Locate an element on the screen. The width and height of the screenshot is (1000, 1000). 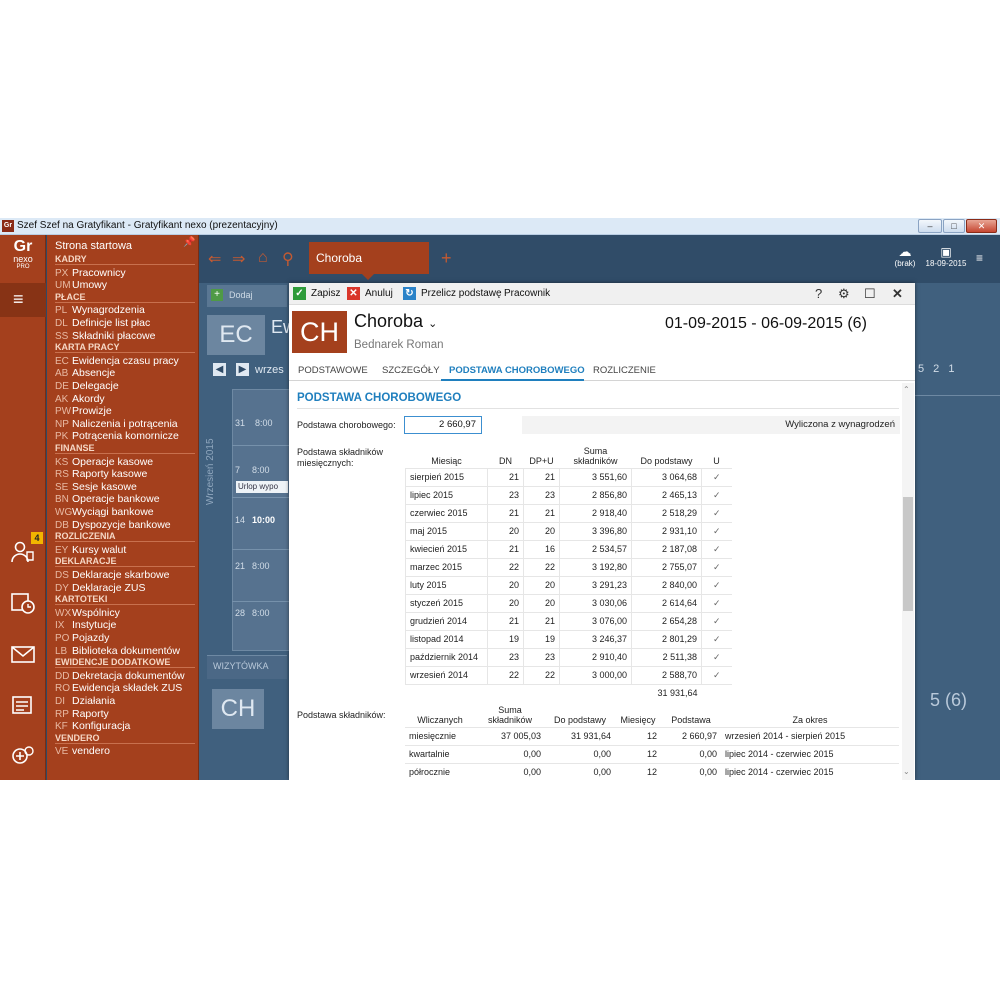
home-icon: ⌂ is located at coordinates (263, 258).